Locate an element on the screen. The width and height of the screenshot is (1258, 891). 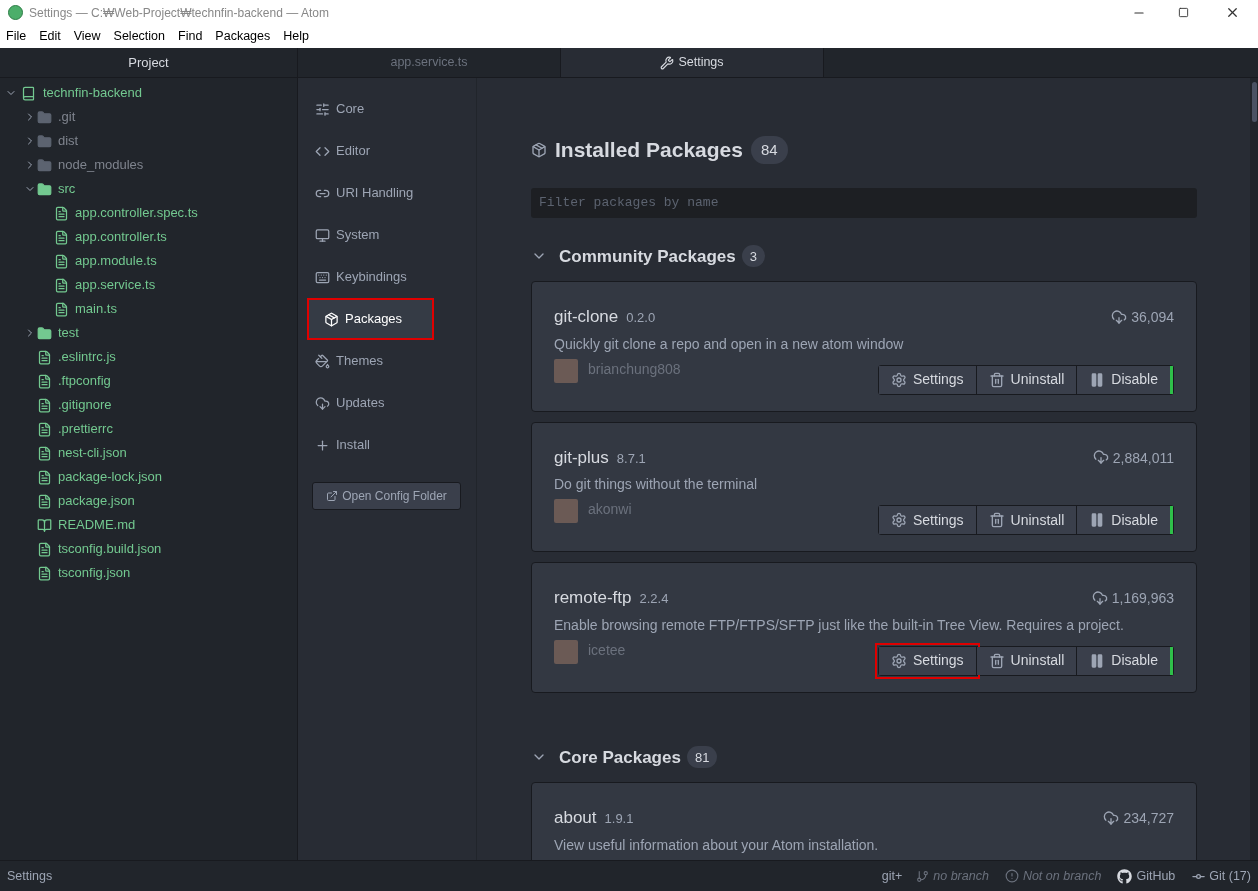
gear-icon is located at coordinates (899, 379).